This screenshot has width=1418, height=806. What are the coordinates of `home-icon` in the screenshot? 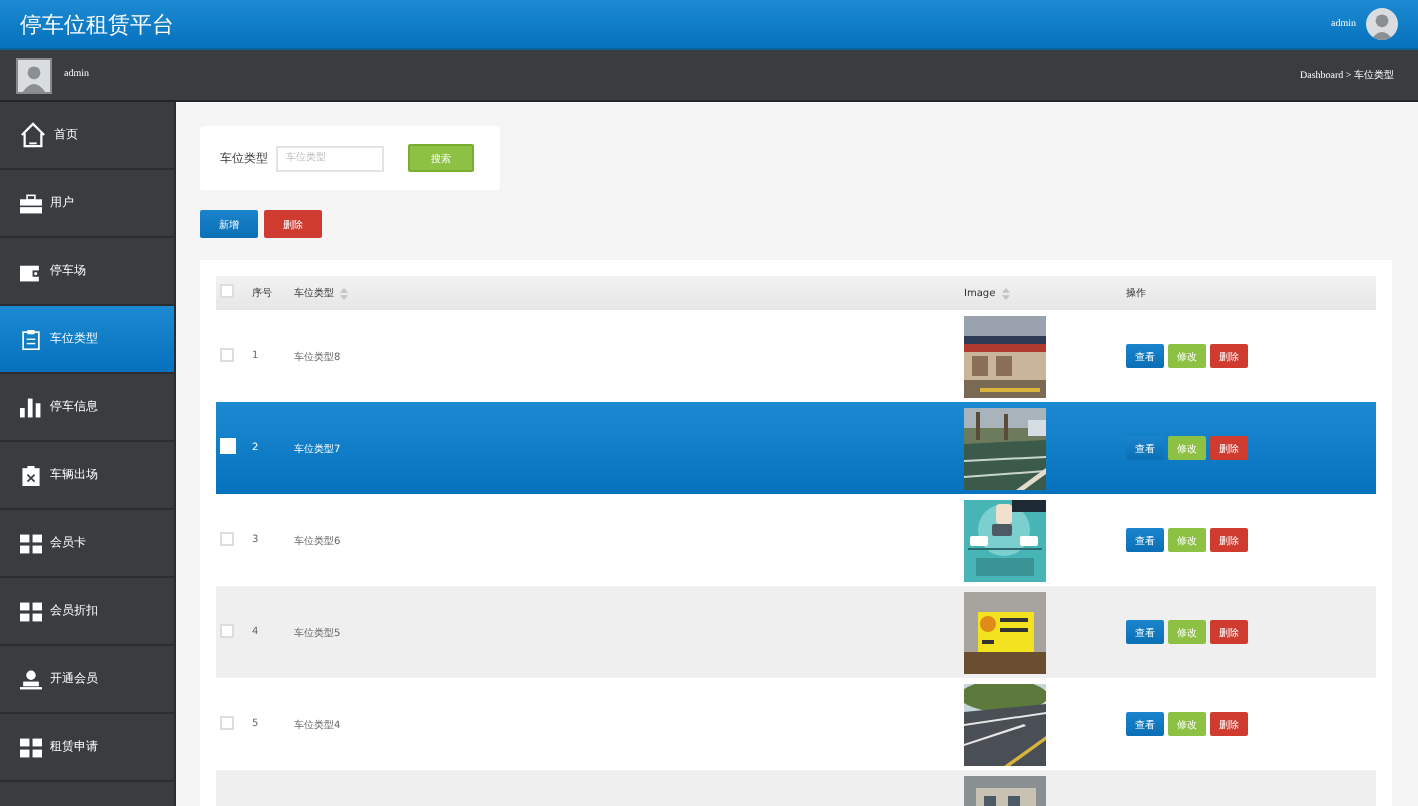 It's located at (33, 135).